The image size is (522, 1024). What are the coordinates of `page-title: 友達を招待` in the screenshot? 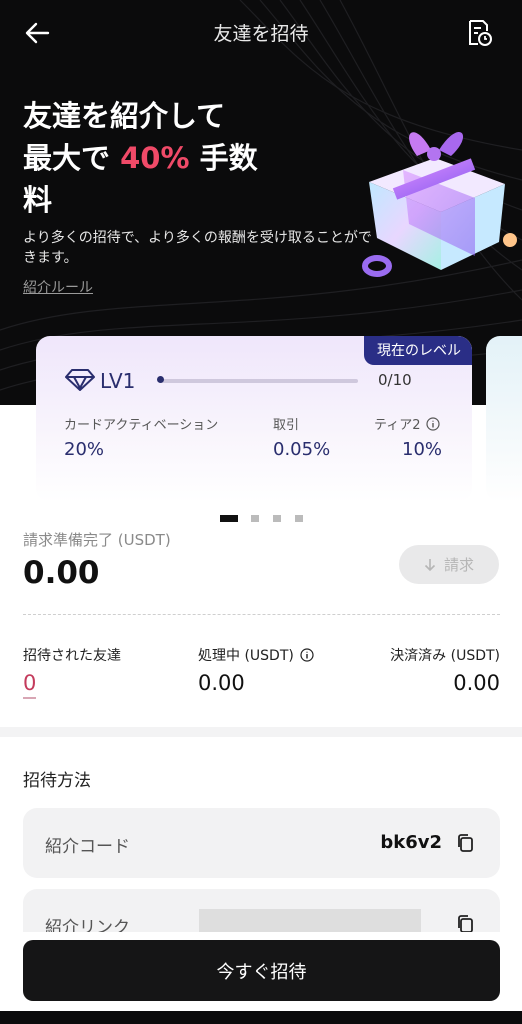 It's located at (261, 34).